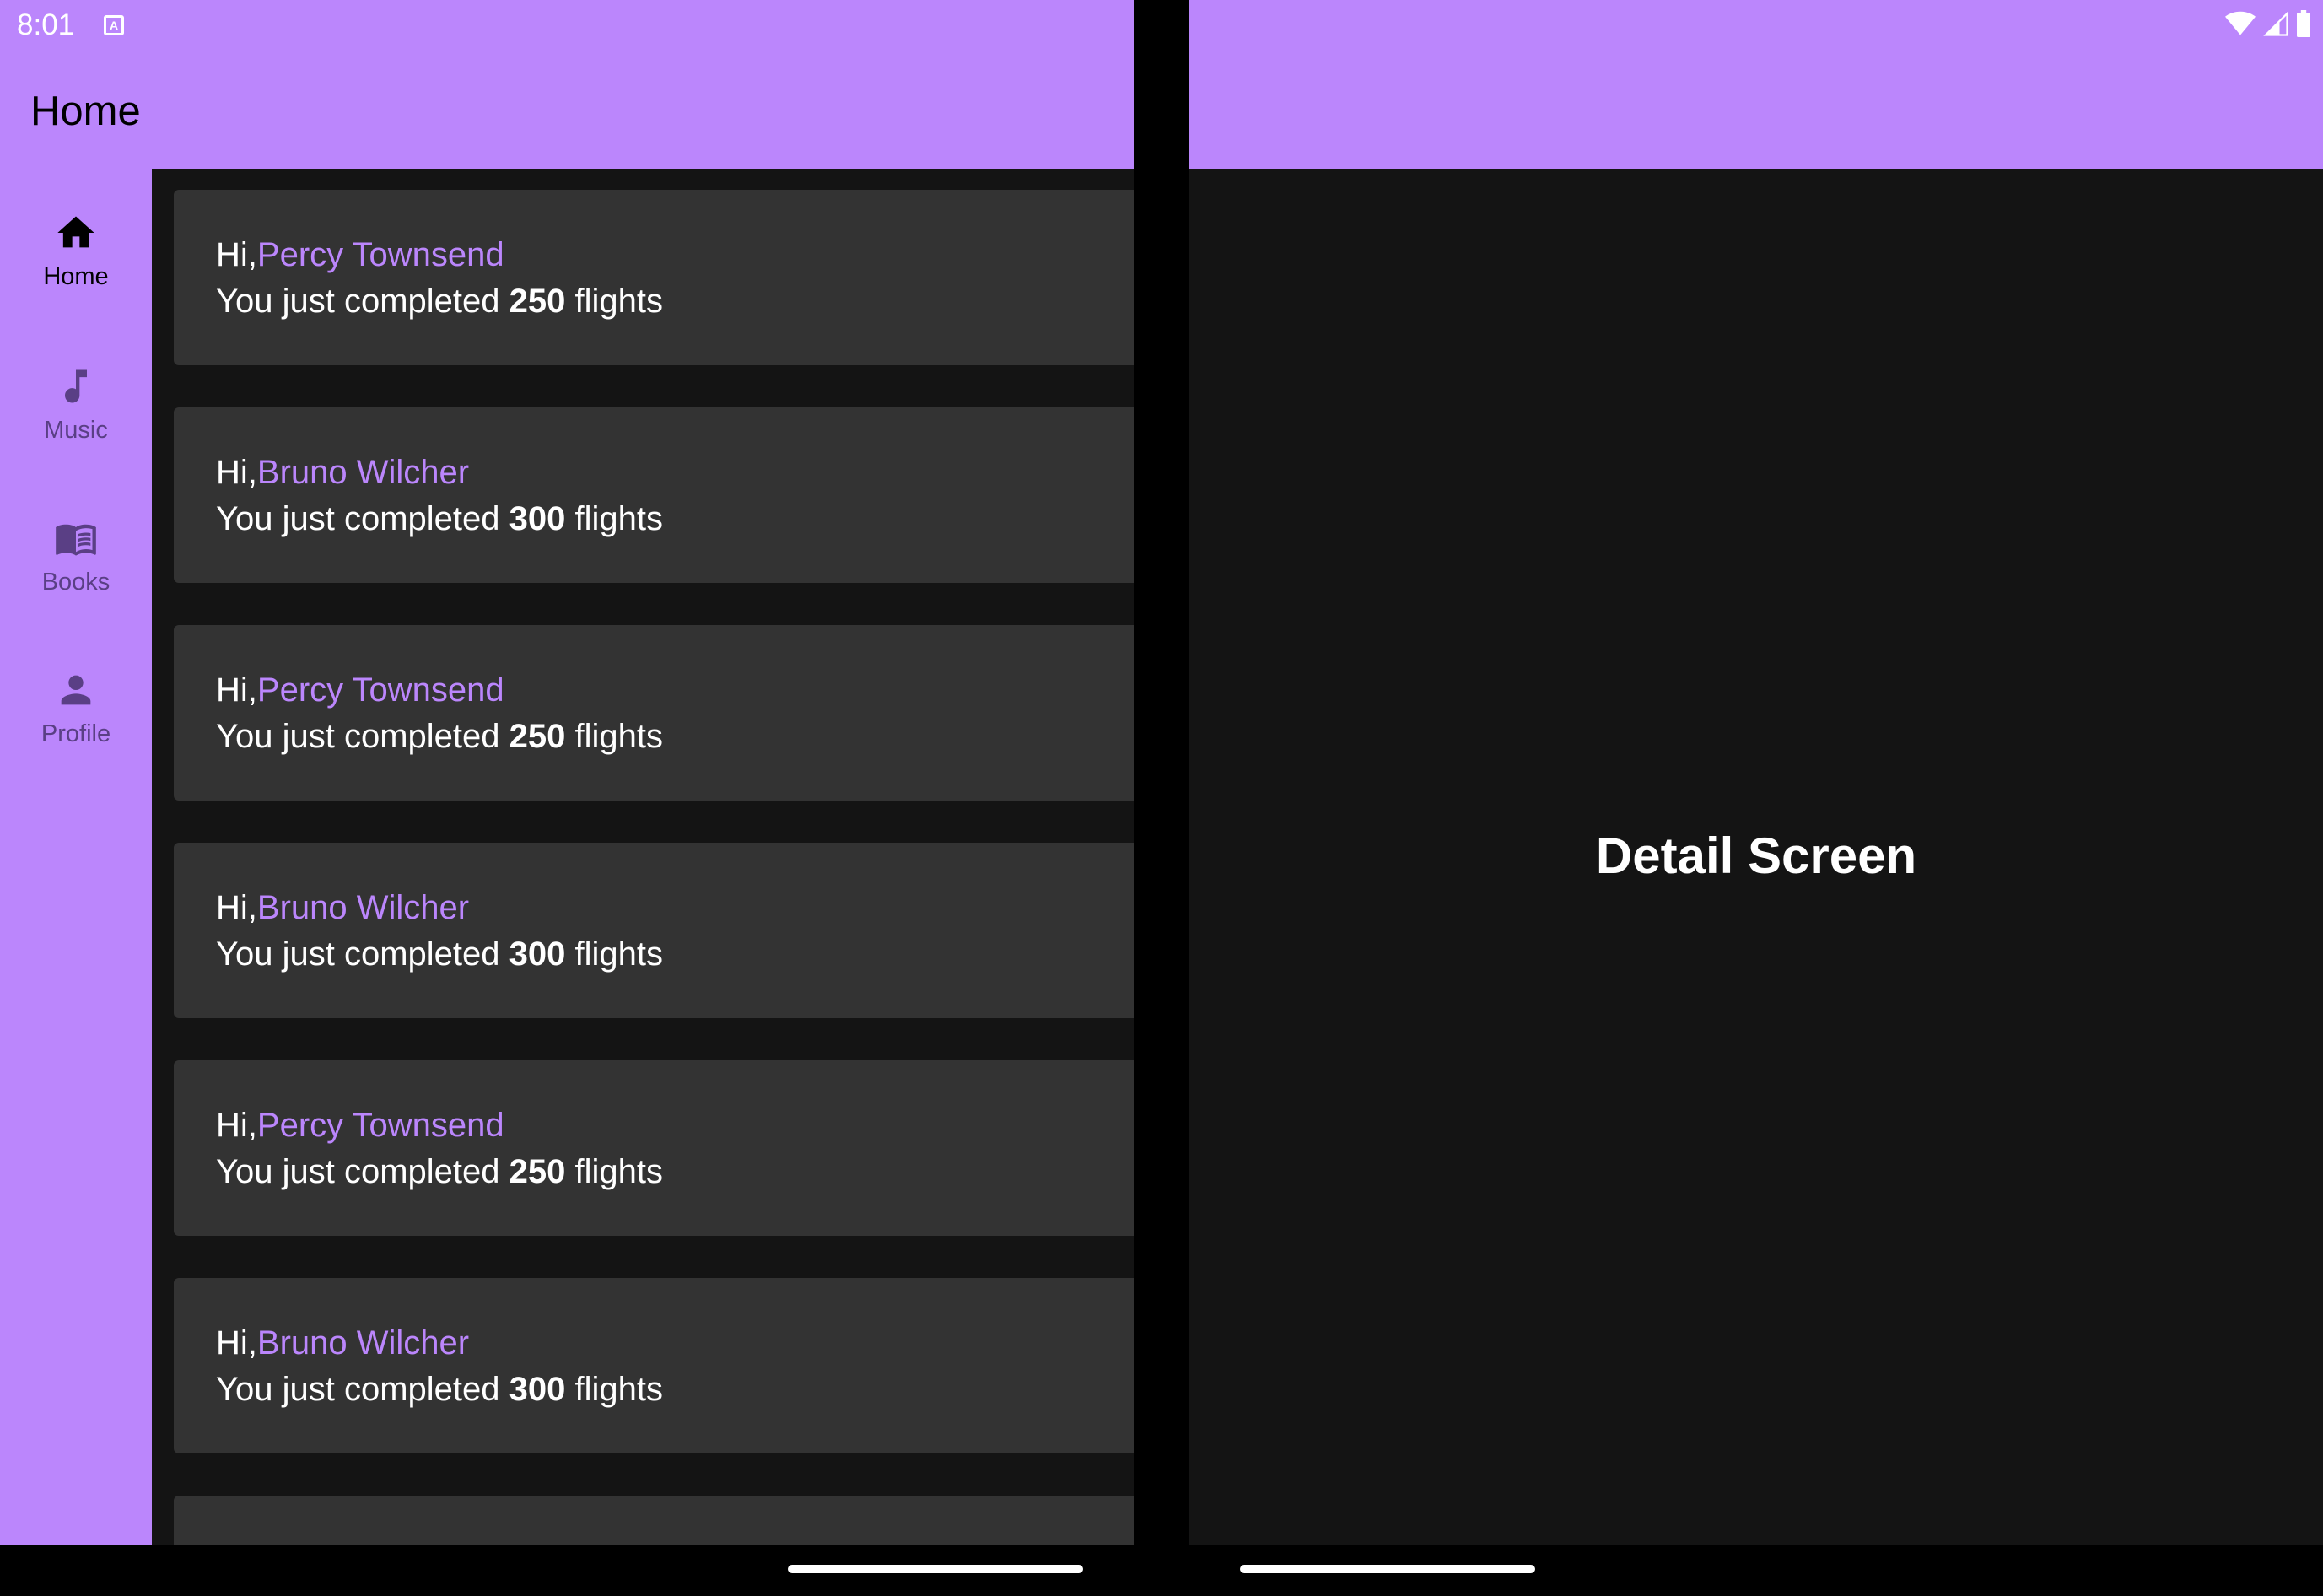  Describe the element at coordinates (76, 386) in the screenshot. I see `music-note-icon` at that location.